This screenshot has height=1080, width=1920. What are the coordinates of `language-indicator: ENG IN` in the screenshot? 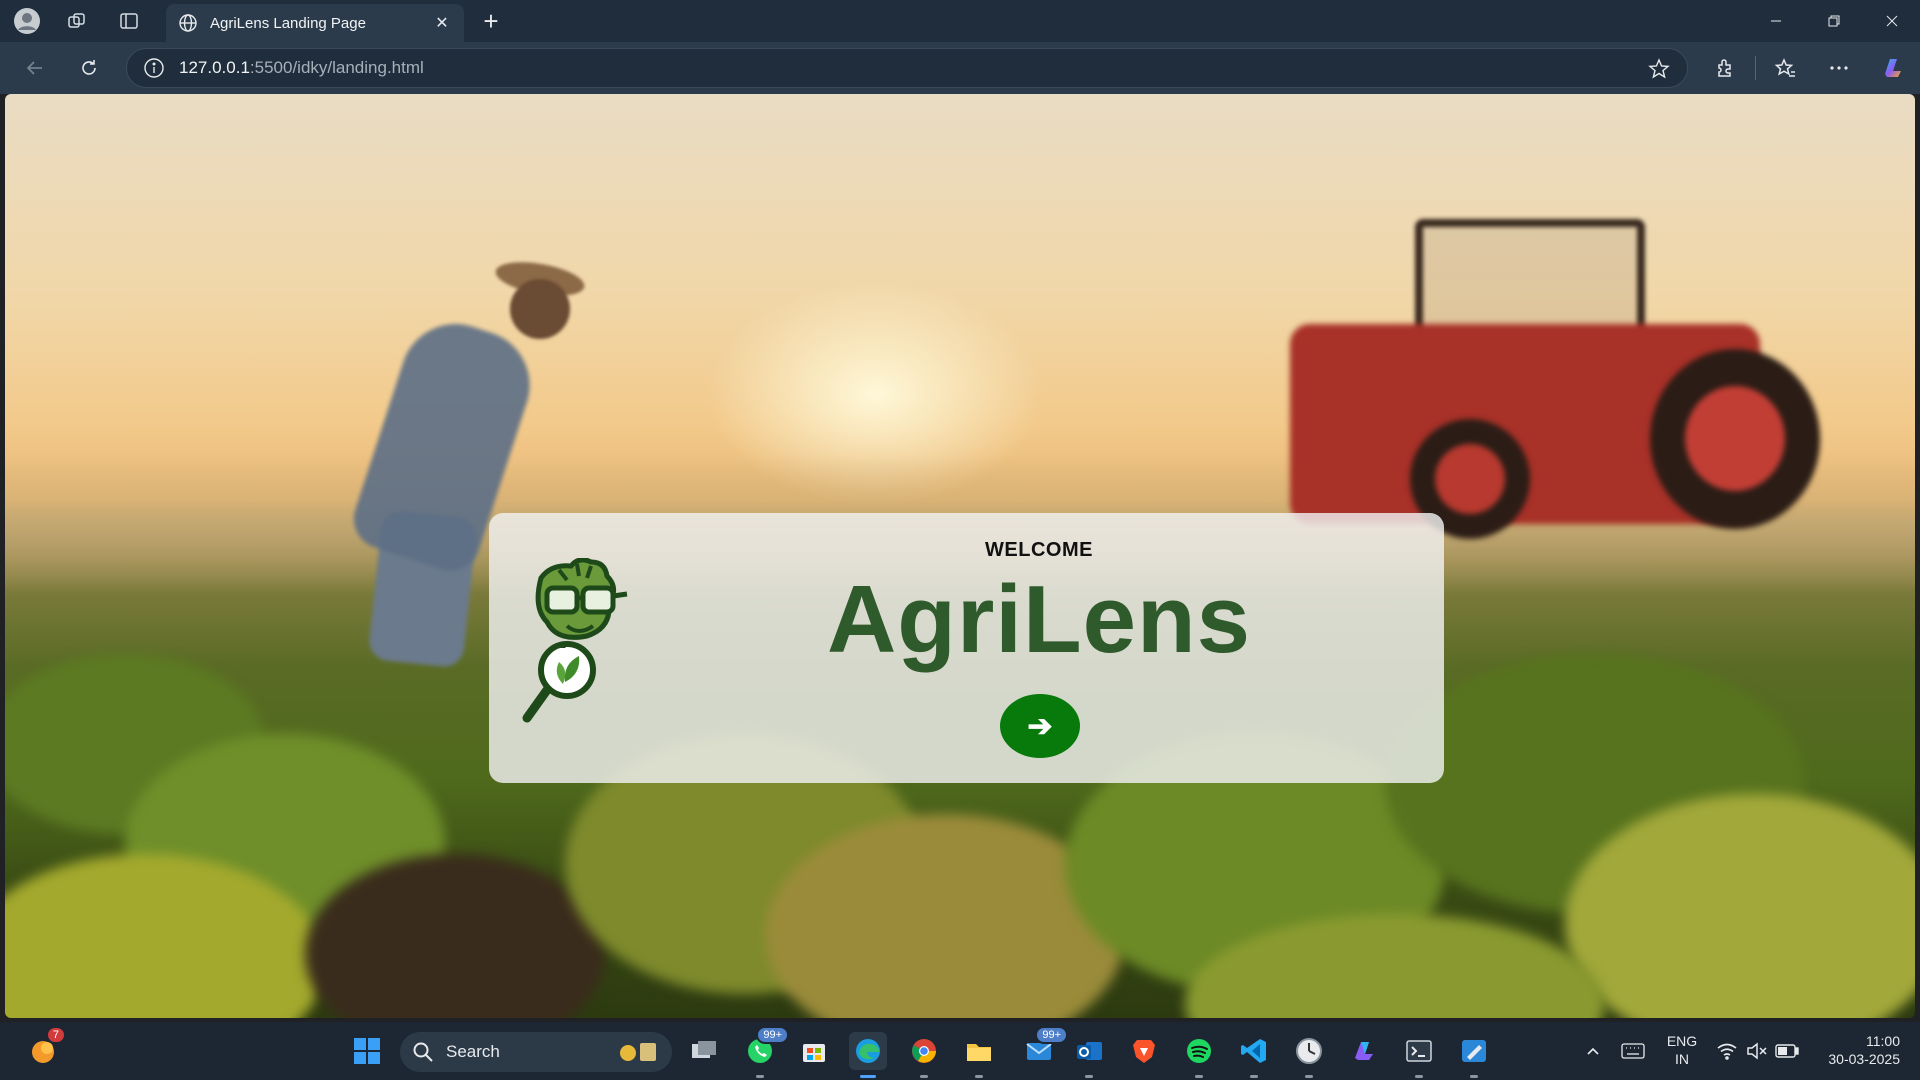 It's located at (1682, 1050).